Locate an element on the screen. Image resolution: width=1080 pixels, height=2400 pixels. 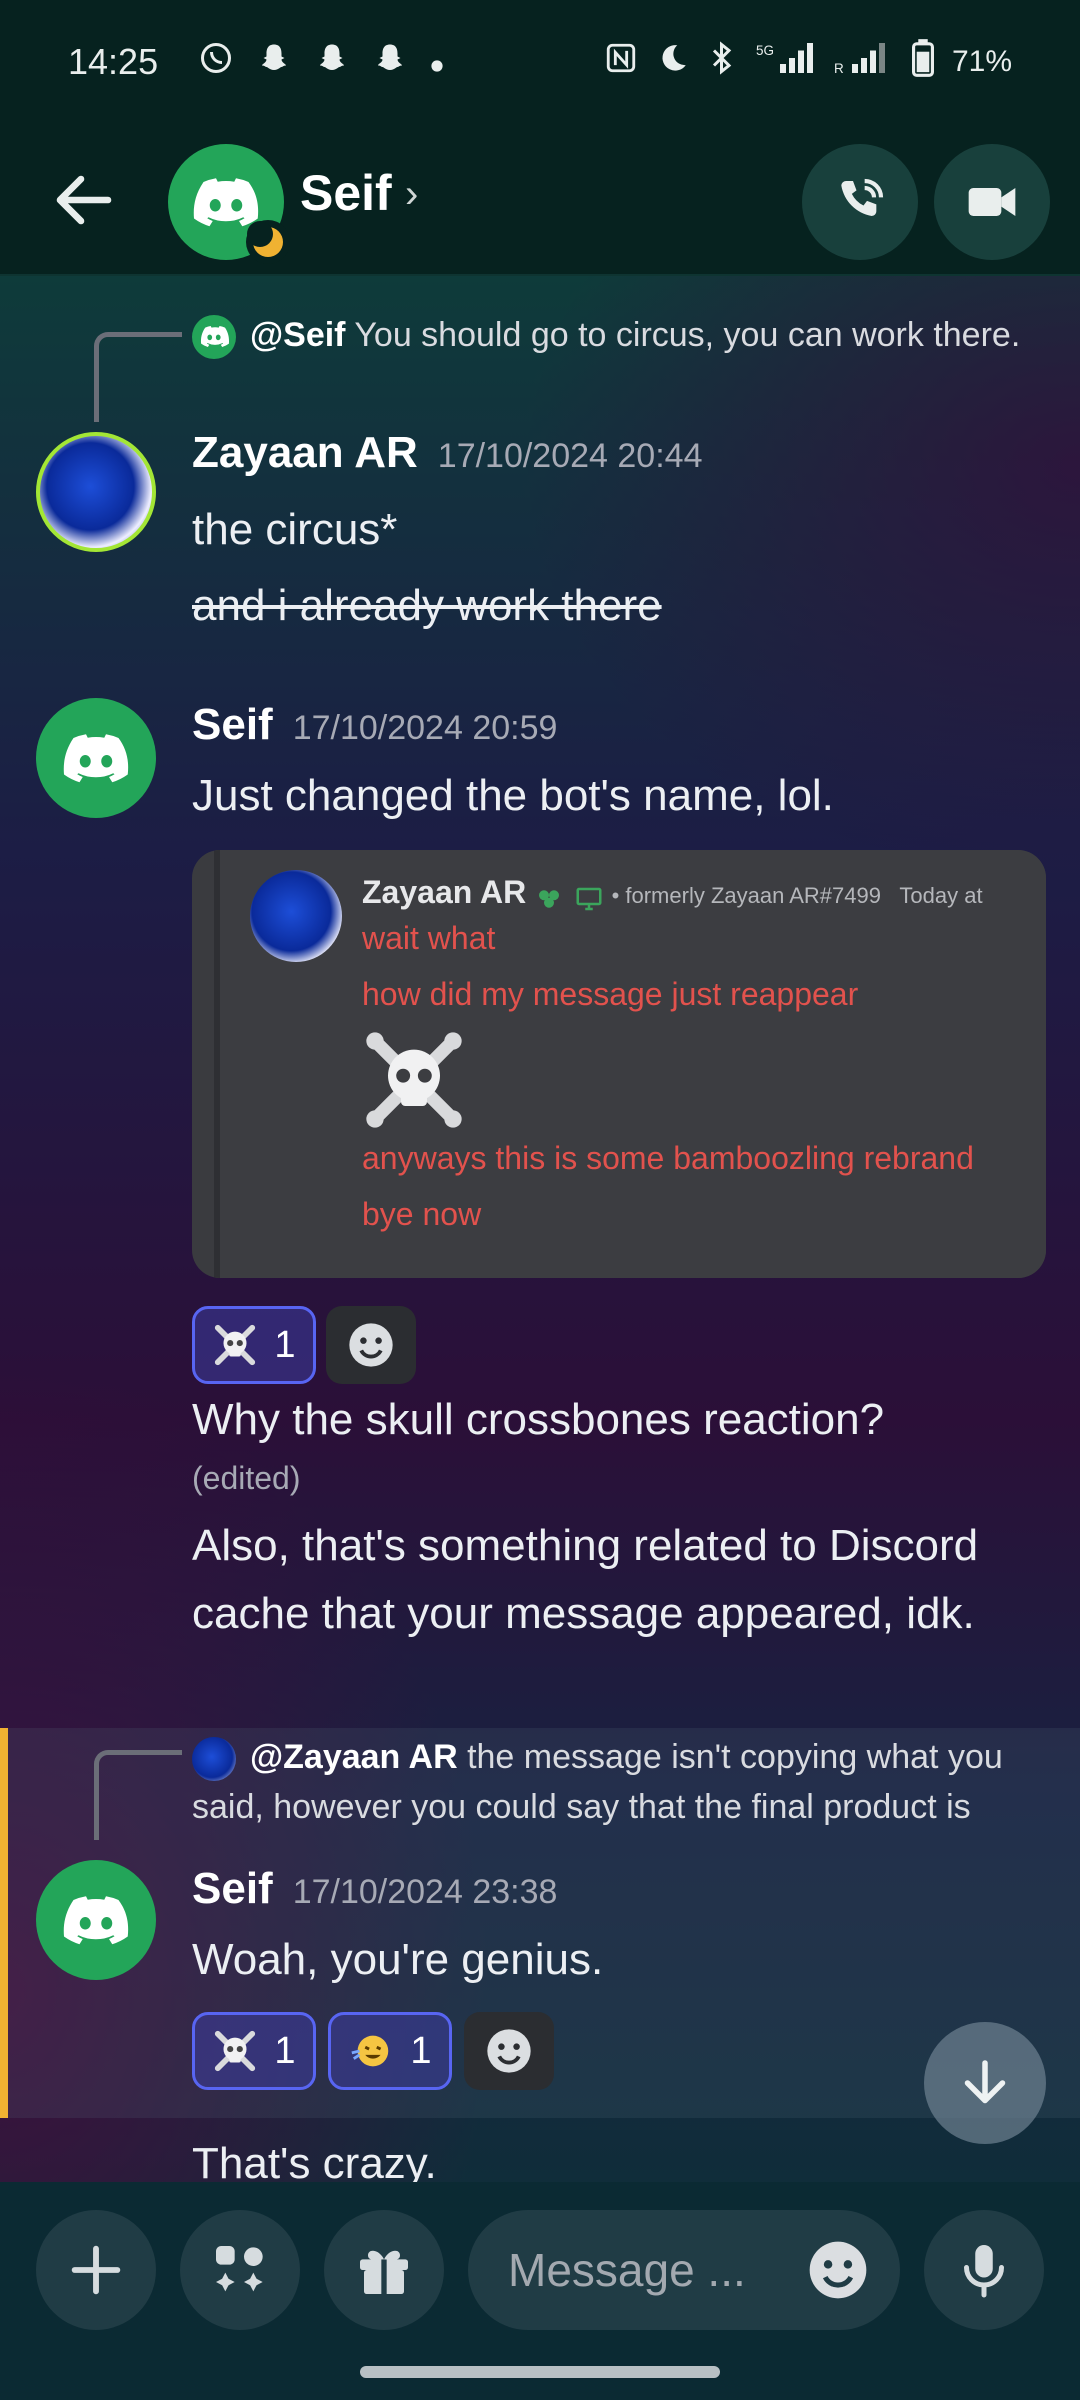
embed-line: bye now is located at coordinates (422, 1214).